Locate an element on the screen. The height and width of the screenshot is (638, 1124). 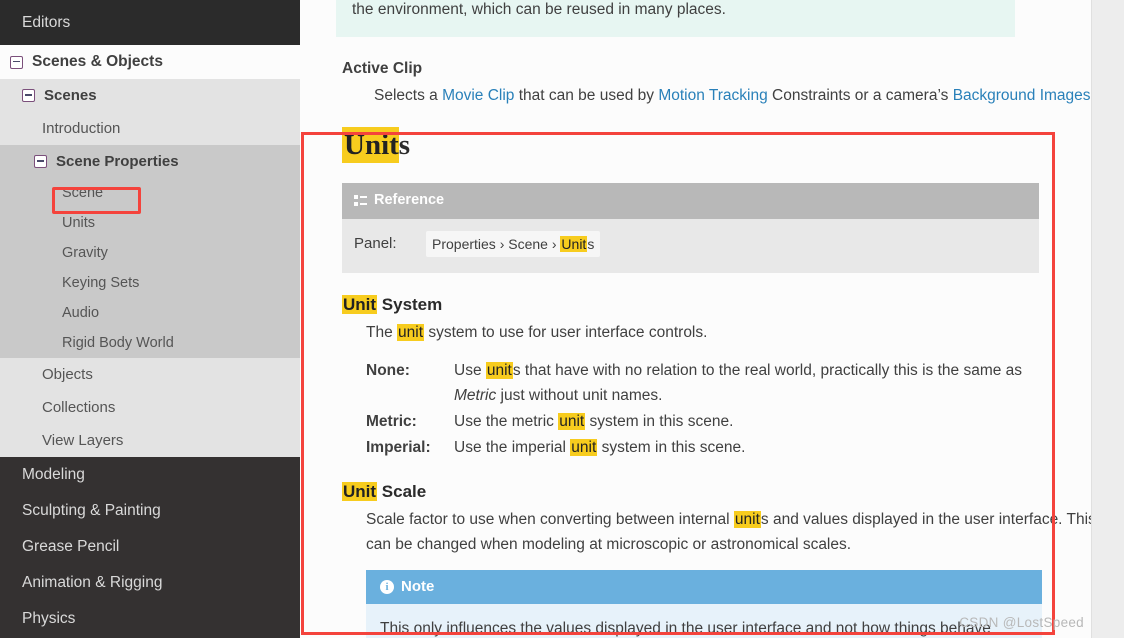
sidebar-item-view-layers: View Layers is located at coordinates (150, 440).